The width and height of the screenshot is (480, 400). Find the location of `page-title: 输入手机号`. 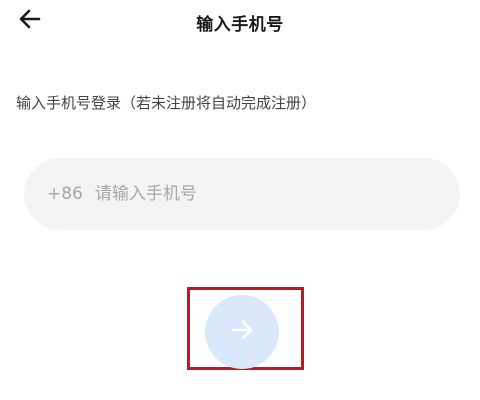

page-title: 输入手机号 is located at coordinates (240, 25).